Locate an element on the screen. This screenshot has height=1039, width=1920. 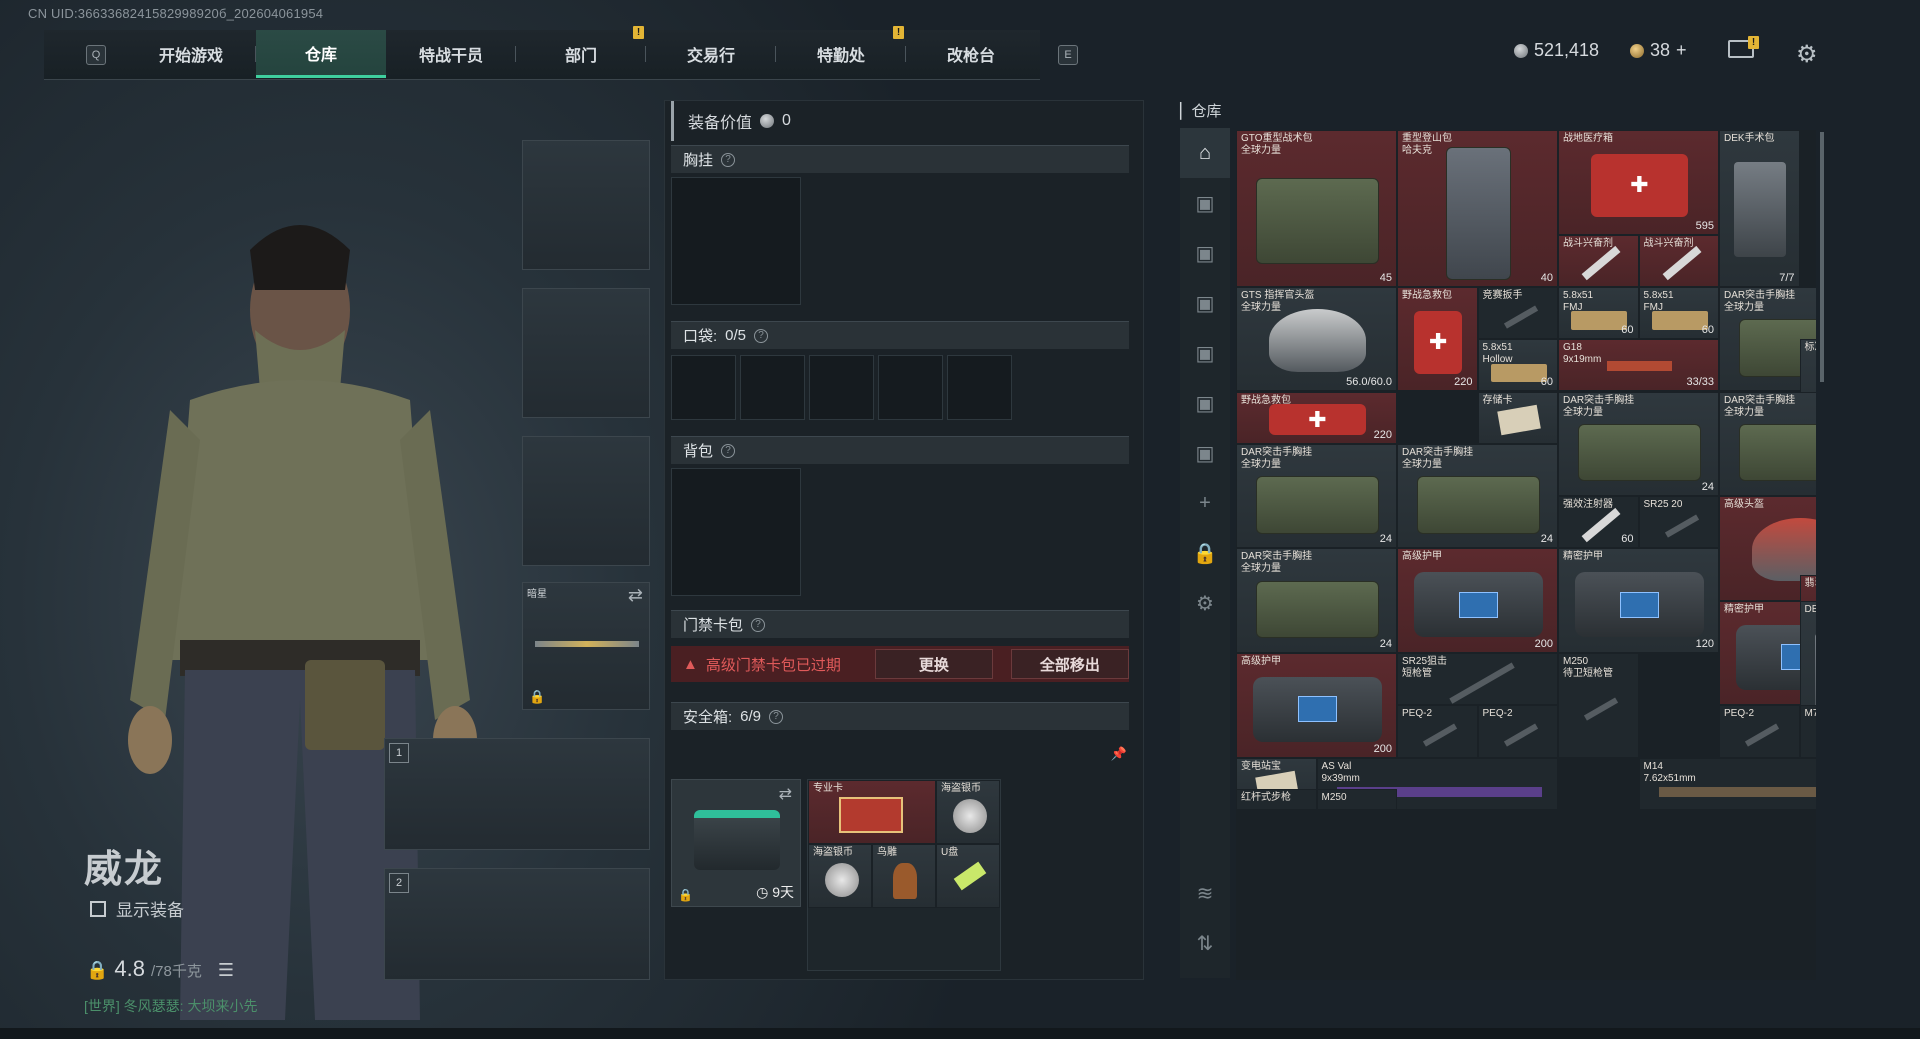
warehouse-item-ammo-5-8x51-hollow: 5.8x51 Hollow 60 is located at coordinates (1517, 365).